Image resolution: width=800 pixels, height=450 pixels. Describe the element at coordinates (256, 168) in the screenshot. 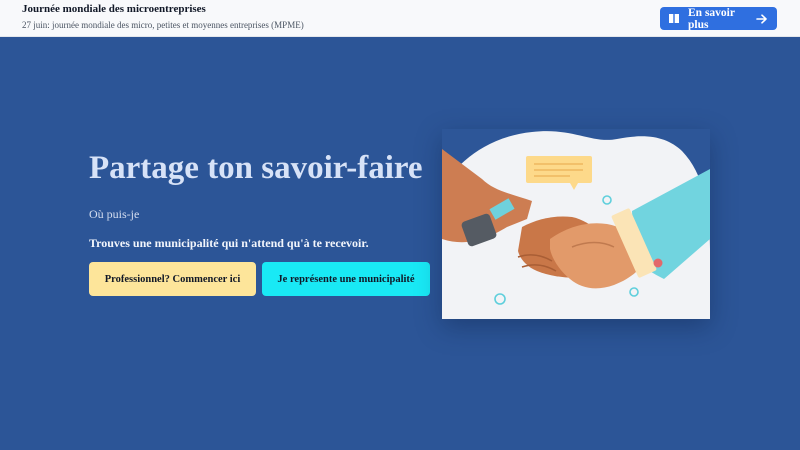

I see `hero-headline: Partage ton savoir-faire` at that location.